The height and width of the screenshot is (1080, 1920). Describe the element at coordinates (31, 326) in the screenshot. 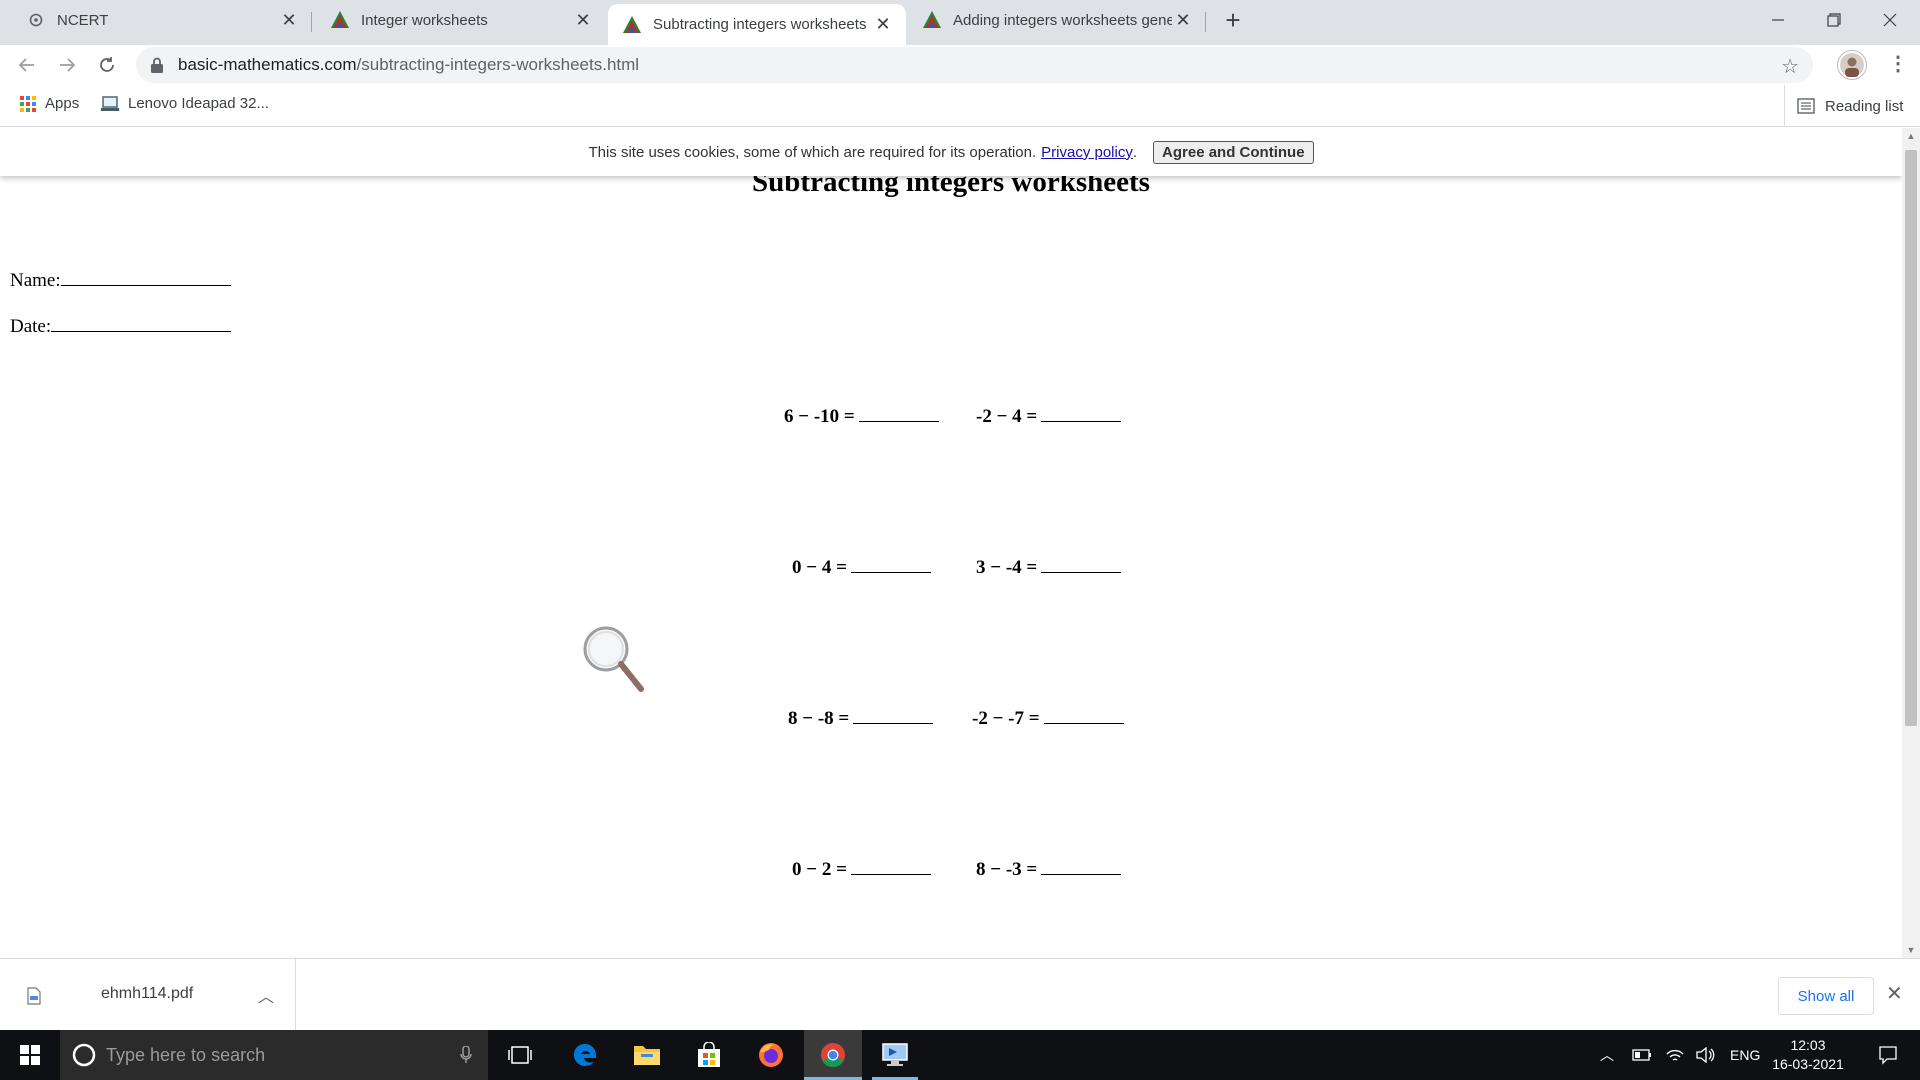

I see `date-label: Date:` at that location.